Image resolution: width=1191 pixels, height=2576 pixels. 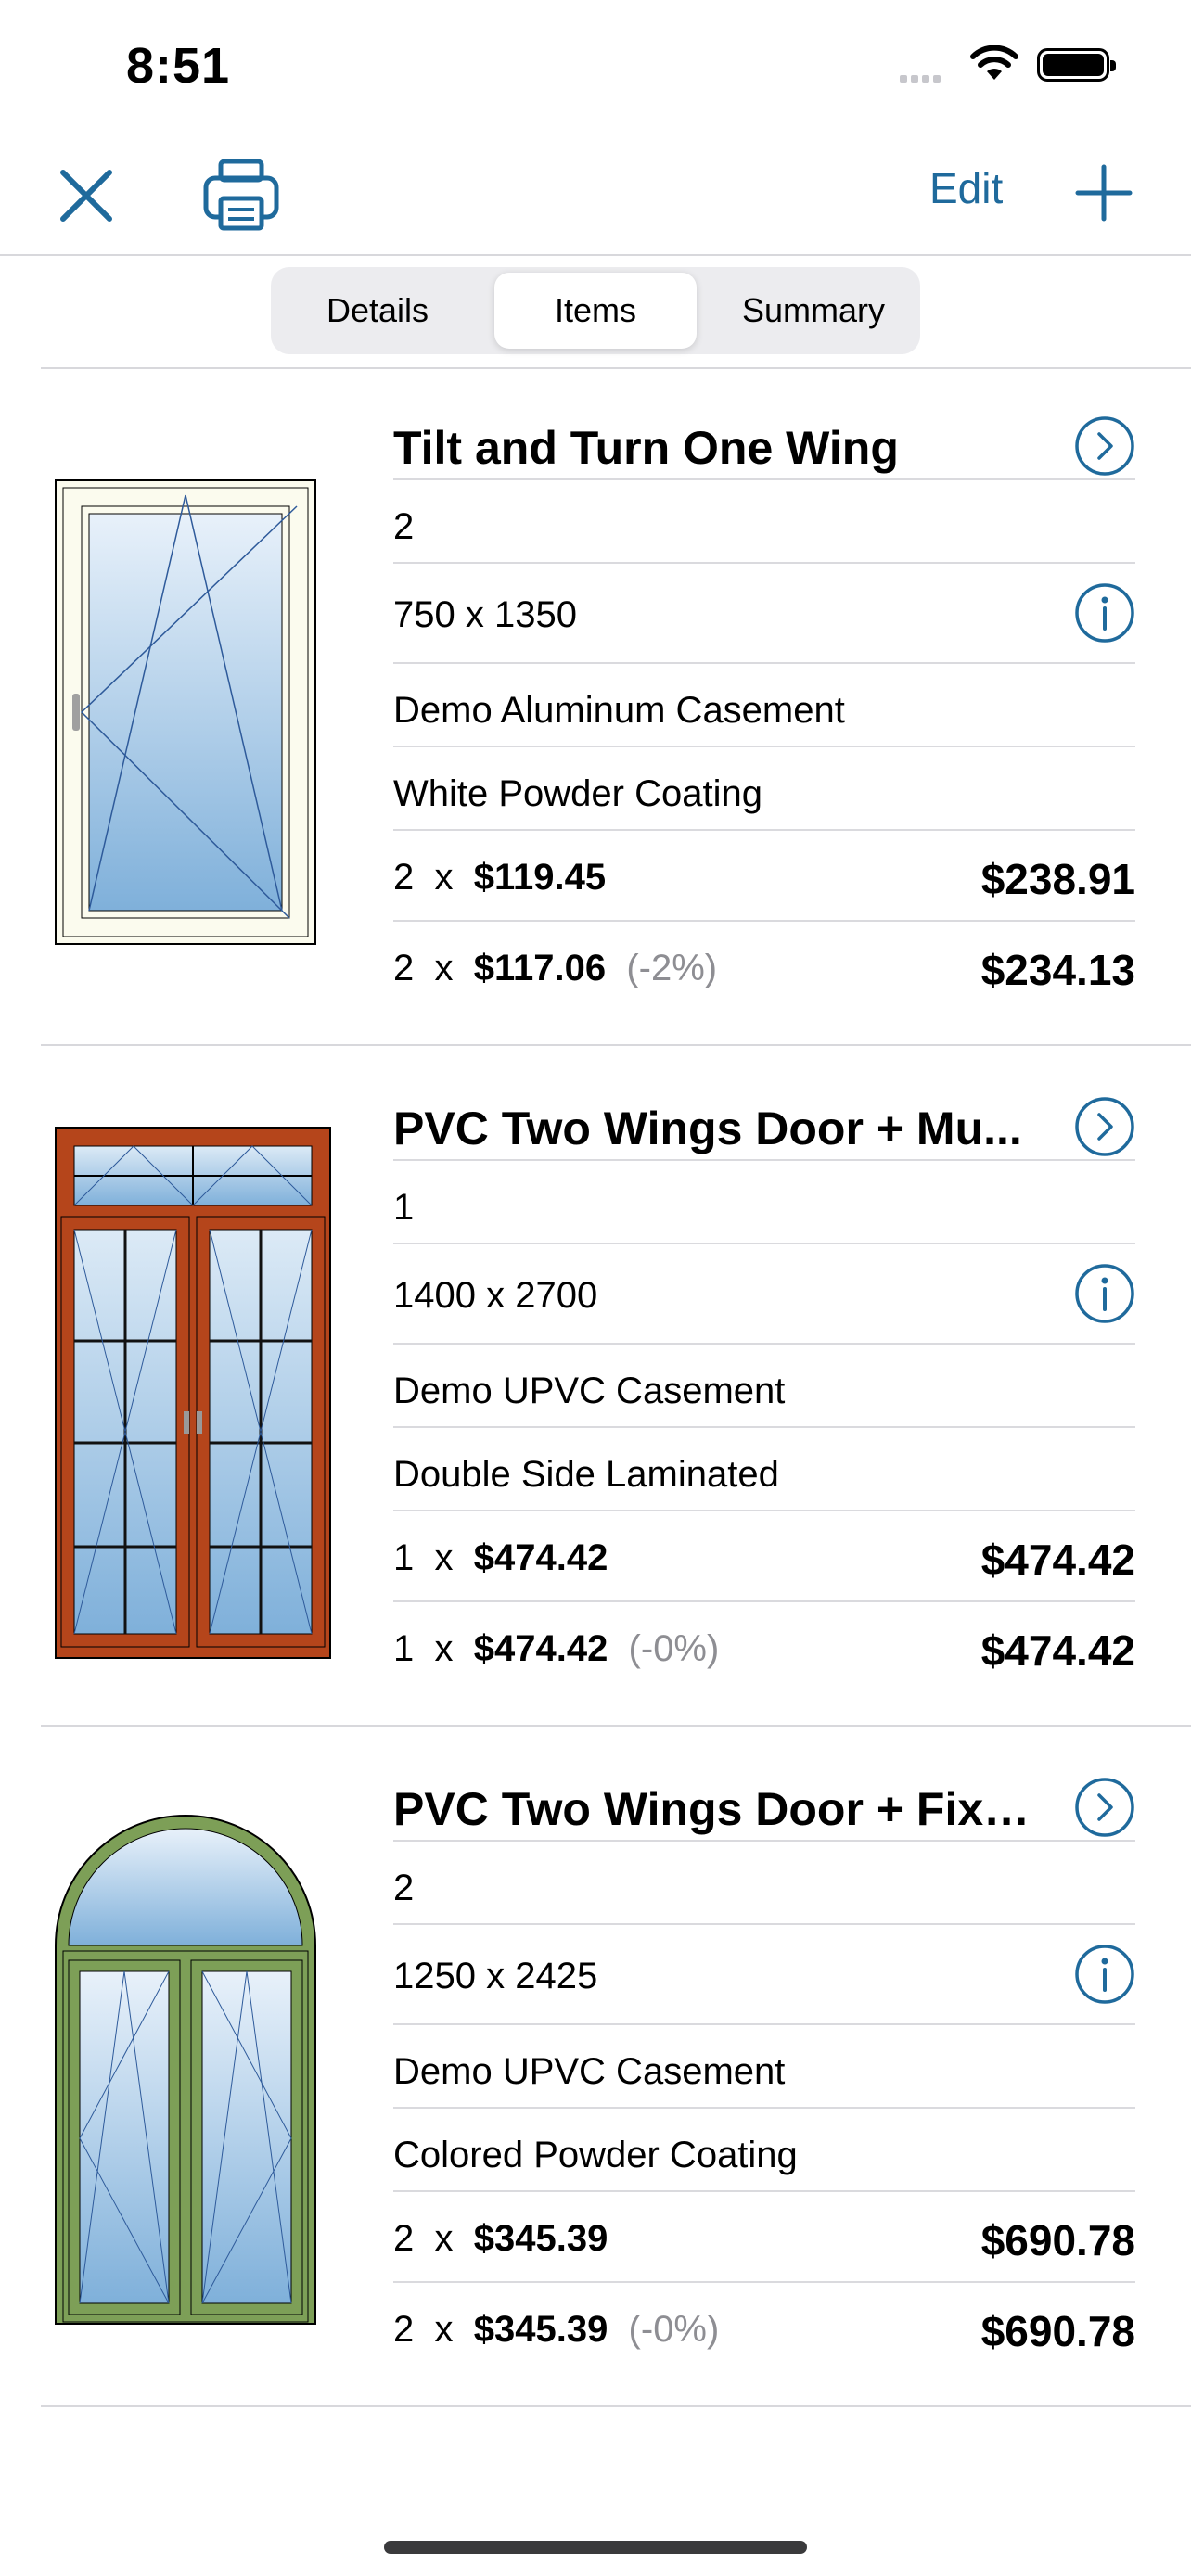 I want to click on wifi-icon, so click(x=994, y=62).